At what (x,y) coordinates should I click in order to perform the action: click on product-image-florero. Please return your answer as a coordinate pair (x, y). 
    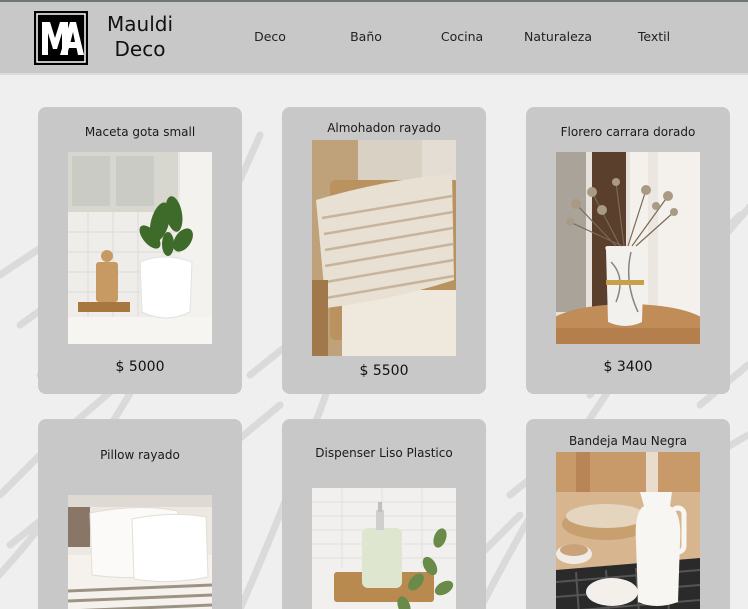
    Looking at the image, I should click on (628, 248).